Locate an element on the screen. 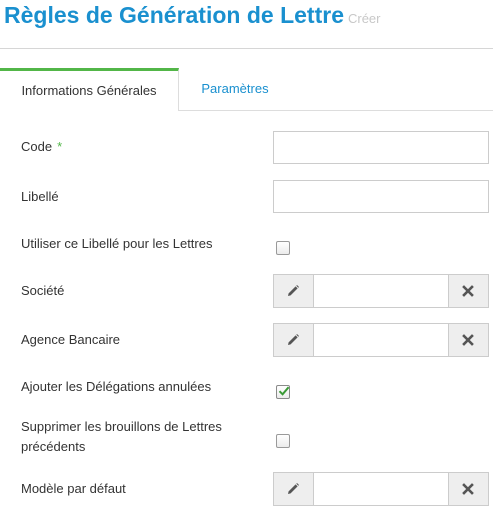  code-label: Code * is located at coordinates (41, 147).